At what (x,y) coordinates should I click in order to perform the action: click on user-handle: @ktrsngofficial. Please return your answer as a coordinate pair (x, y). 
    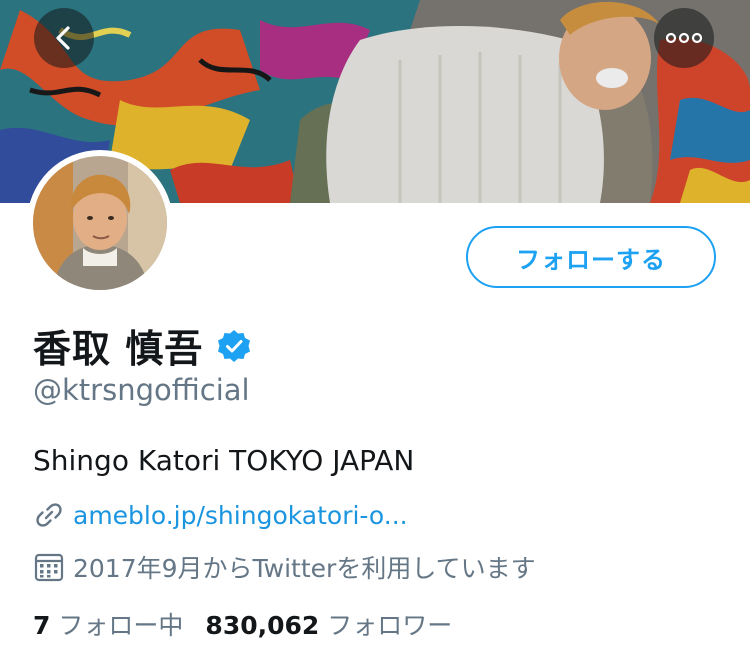
    Looking at the image, I should click on (141, 390).